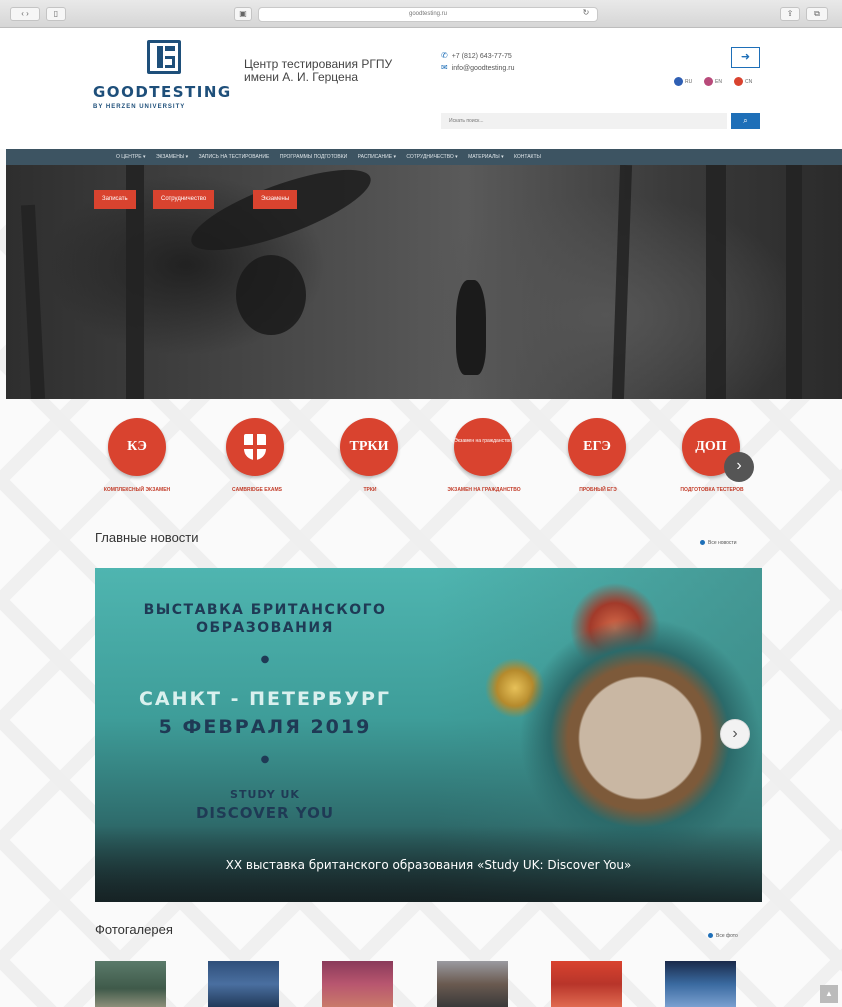 Image resolution: width=842 pixels, height=1007 pixels. What do you see at coordinates (56, 14) in the screenshot?
I see `sidebar-toggle-icon: ▯` at bounding box center [56, 14].